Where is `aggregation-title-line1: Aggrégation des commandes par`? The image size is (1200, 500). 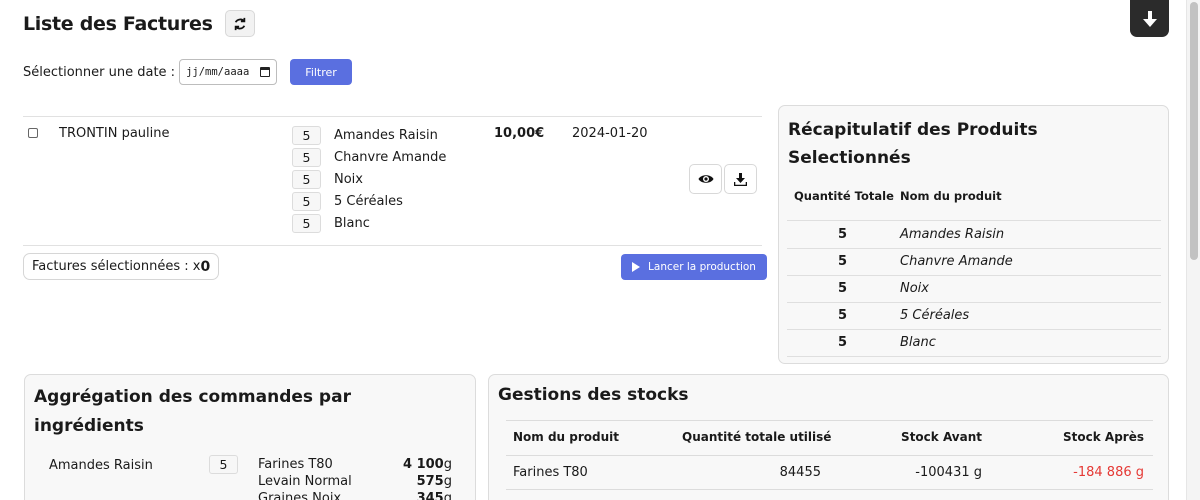
aggregation-title-line1: Aggrégation des commandes par is located at coordinates (192, 397).